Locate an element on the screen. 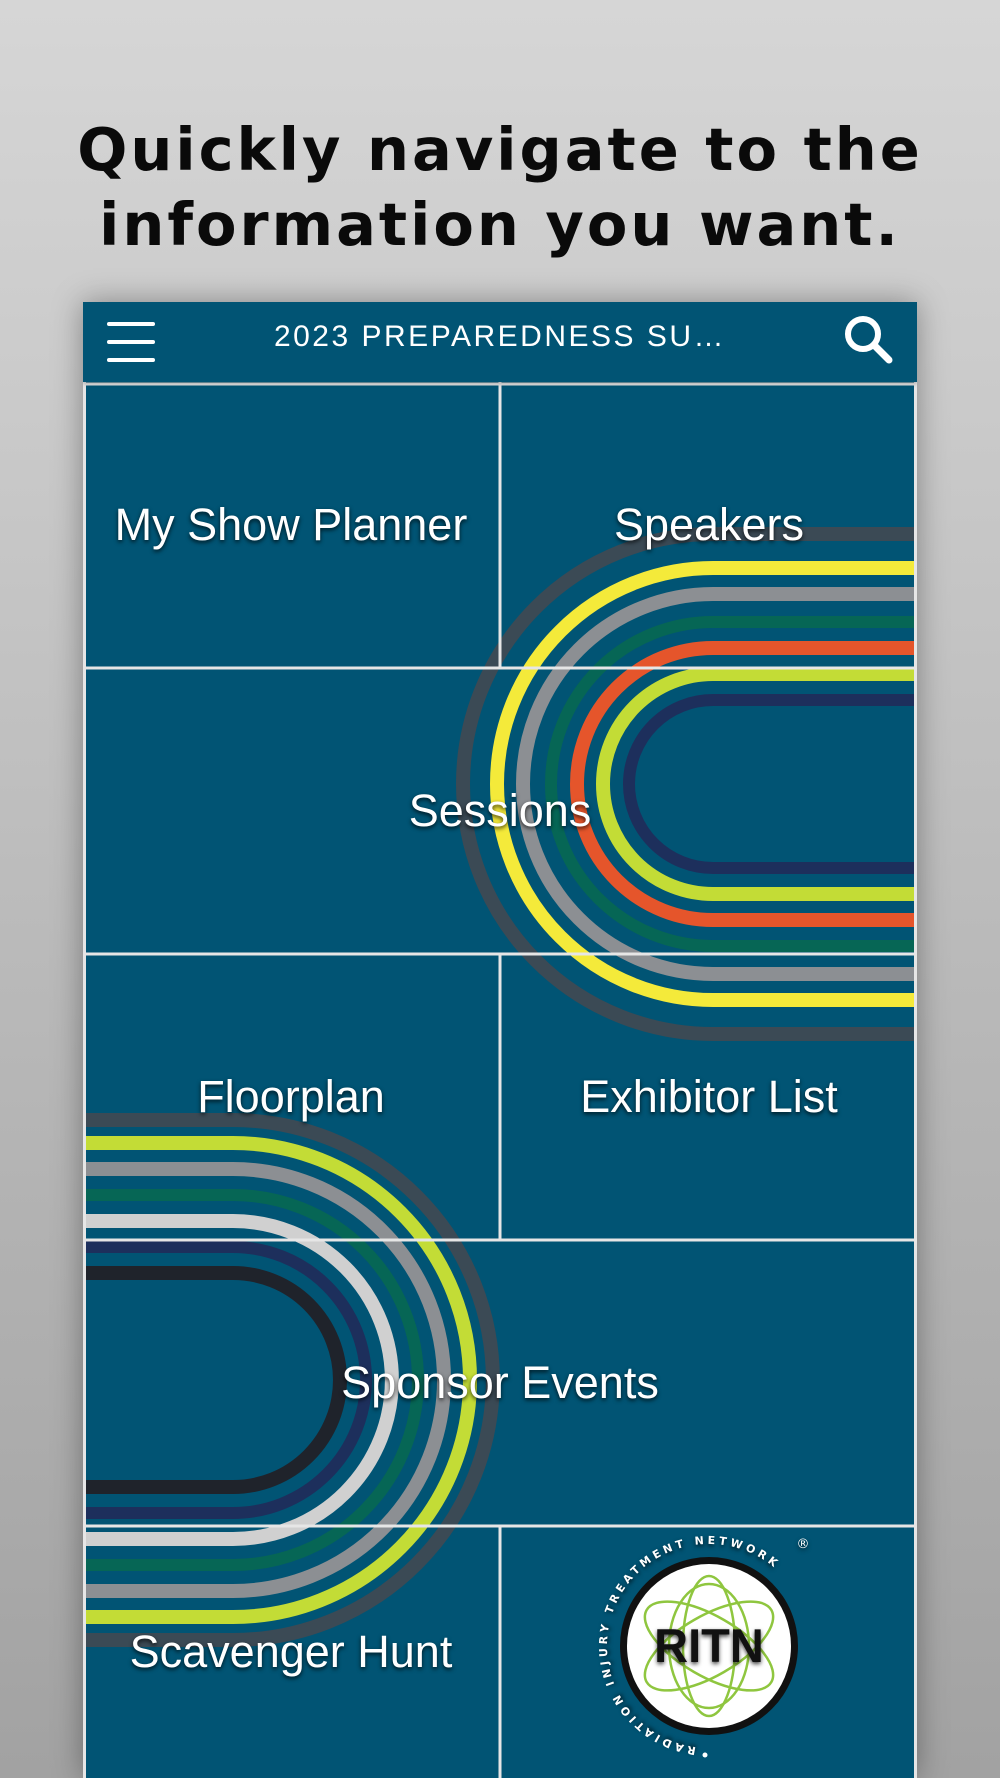  tile-my-show-planner-label: My Show Planner is located at coordinates (291, 524).